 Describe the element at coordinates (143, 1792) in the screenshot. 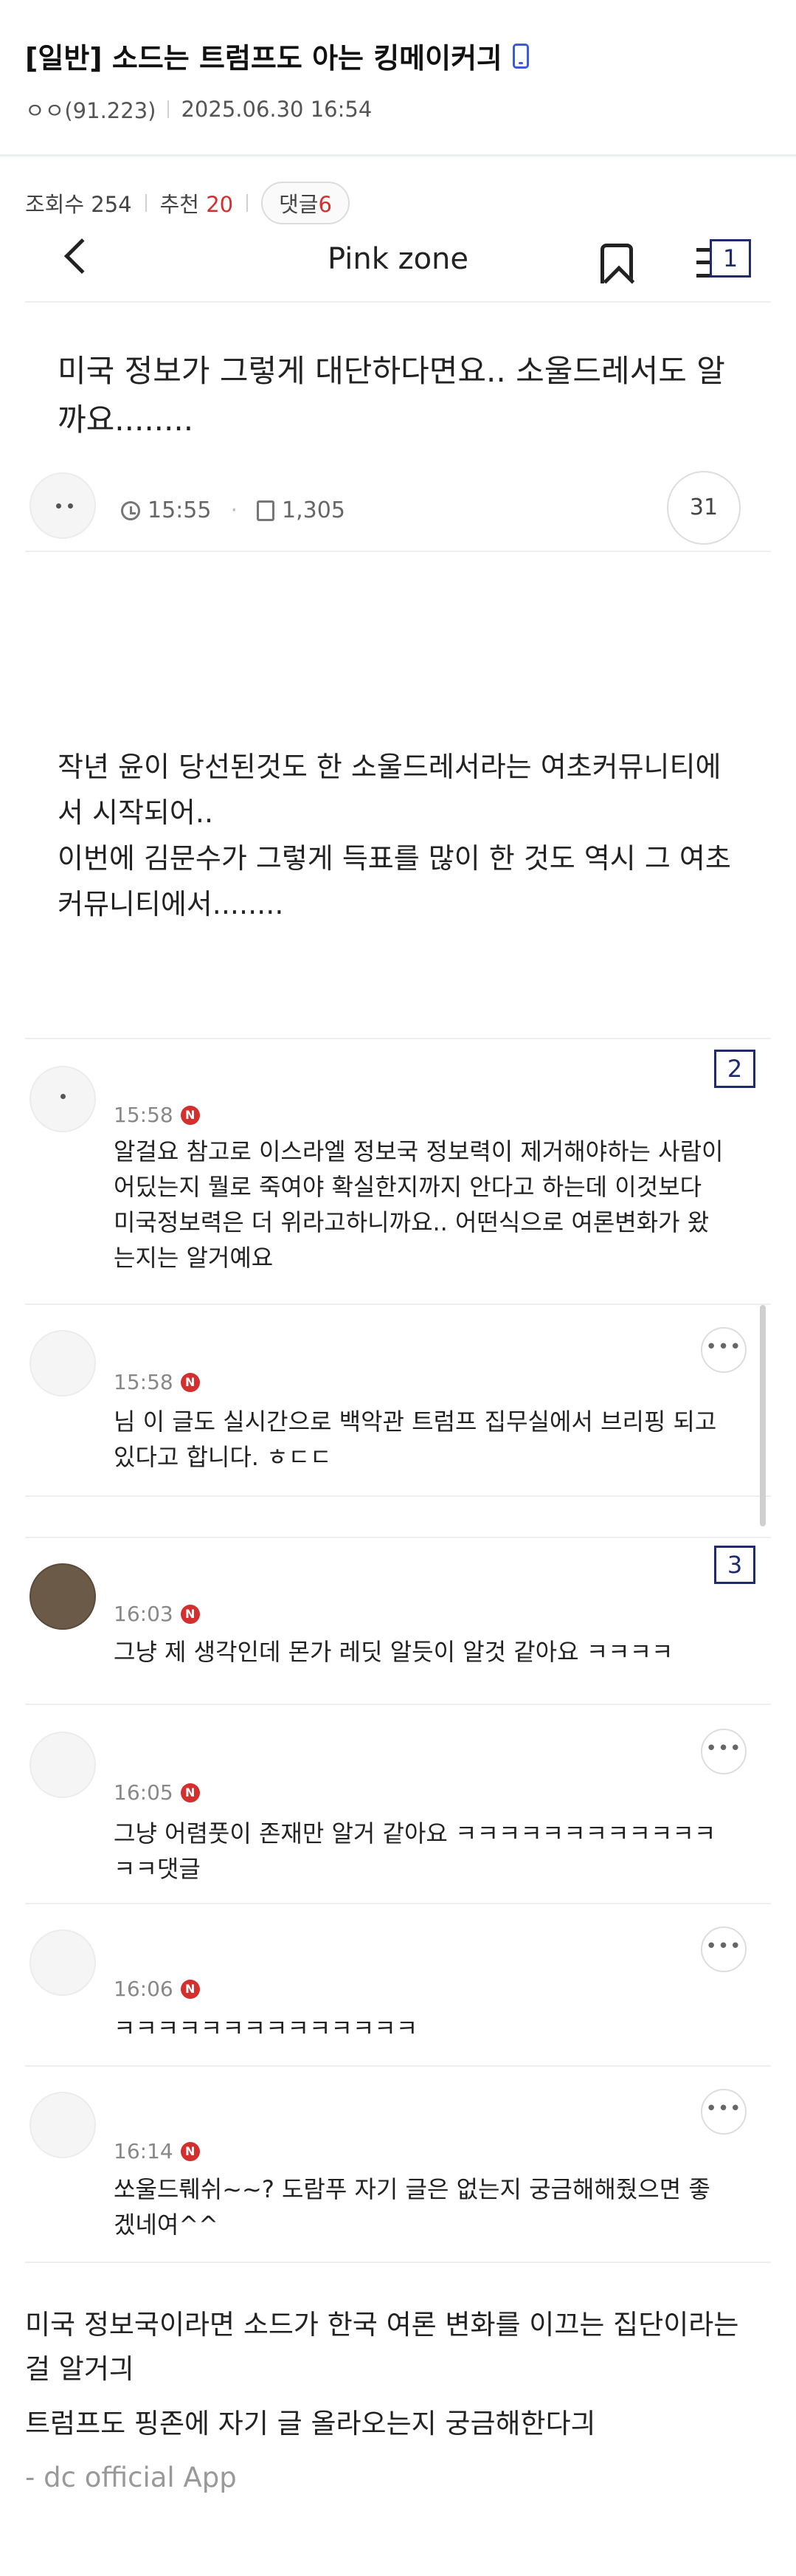

I see `comment-time-text: 16:05` at that location.